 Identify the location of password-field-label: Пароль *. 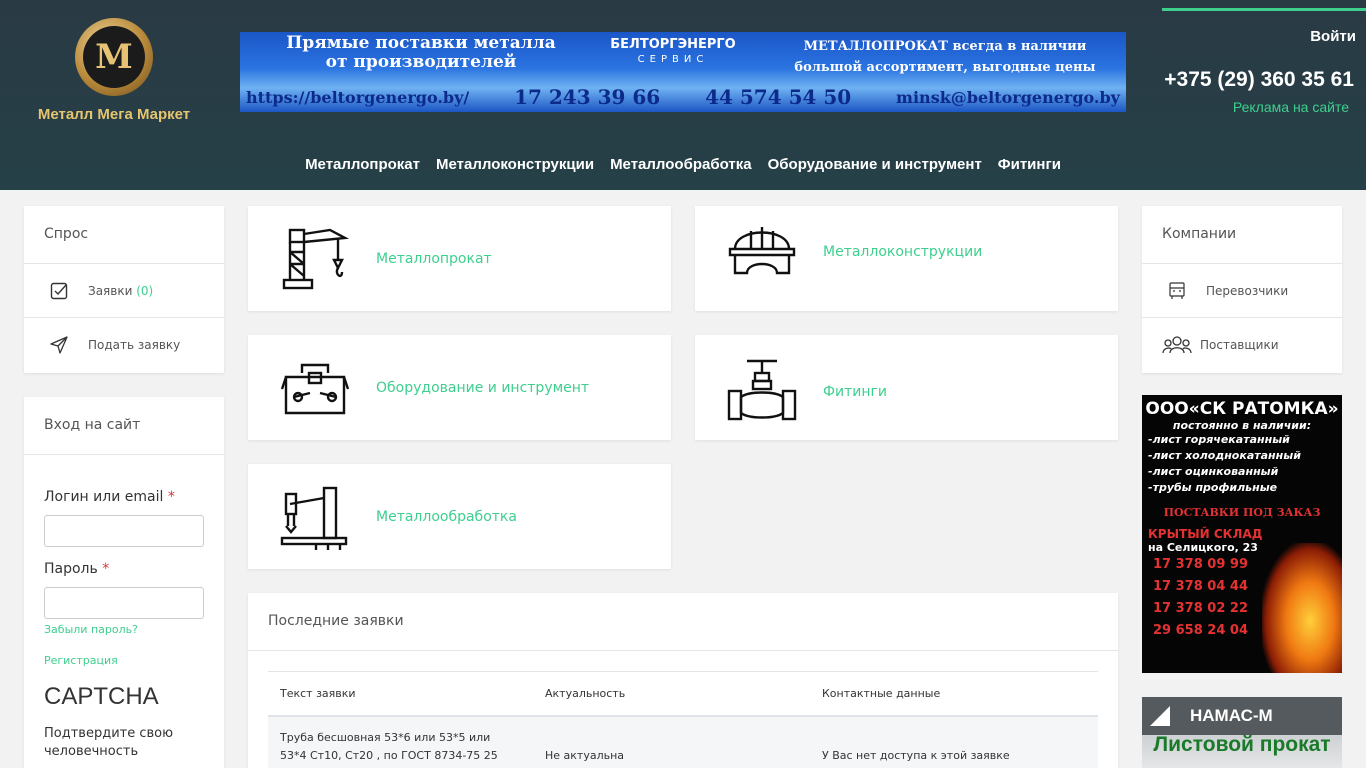
(77, 569).